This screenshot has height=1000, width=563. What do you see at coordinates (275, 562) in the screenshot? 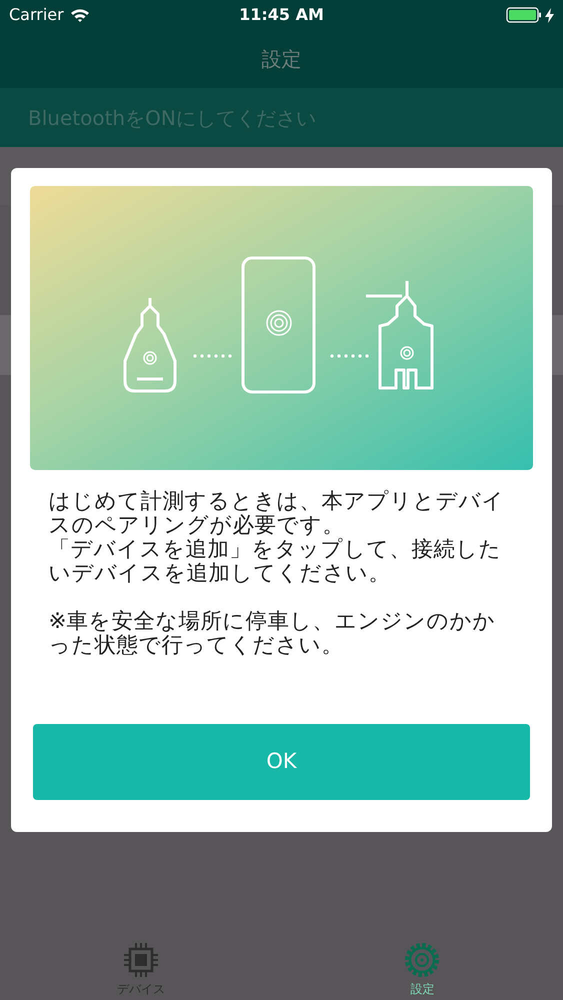
I see `dialog-message: 「デバイスを追加」をタップして、接続したいデバイスを追加してください。` at bounding box center [275, 562].